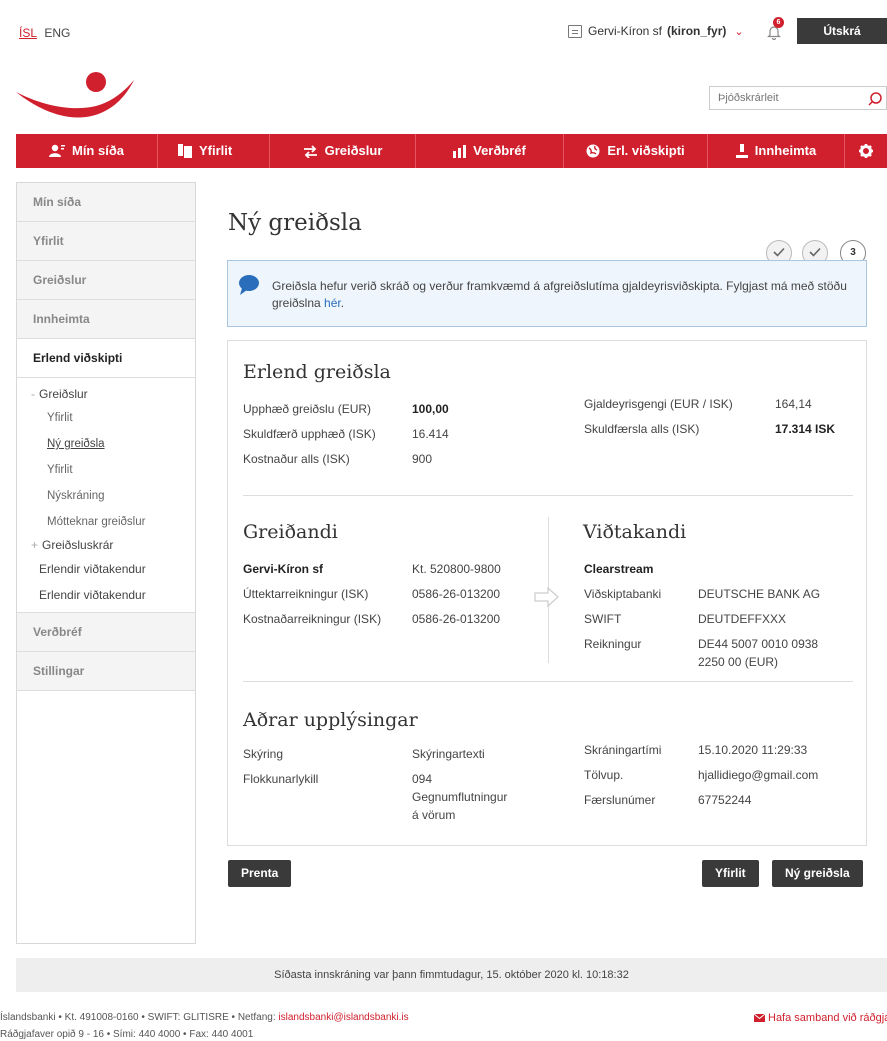 This screenshot has width=887, height=1041. I want to click on value-skuldfaersla: 17.314 ISK, so click(805, 429).